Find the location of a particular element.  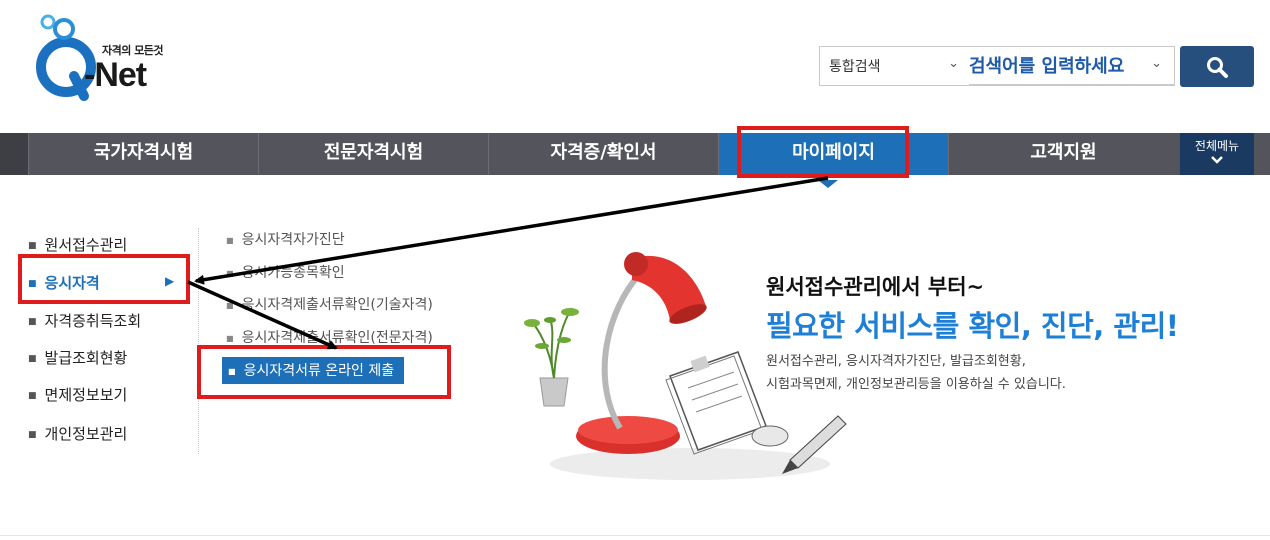

sub-menu-item: ■ 응시자격제출서류확인(기술자격) is located at coordinates (329, 304).